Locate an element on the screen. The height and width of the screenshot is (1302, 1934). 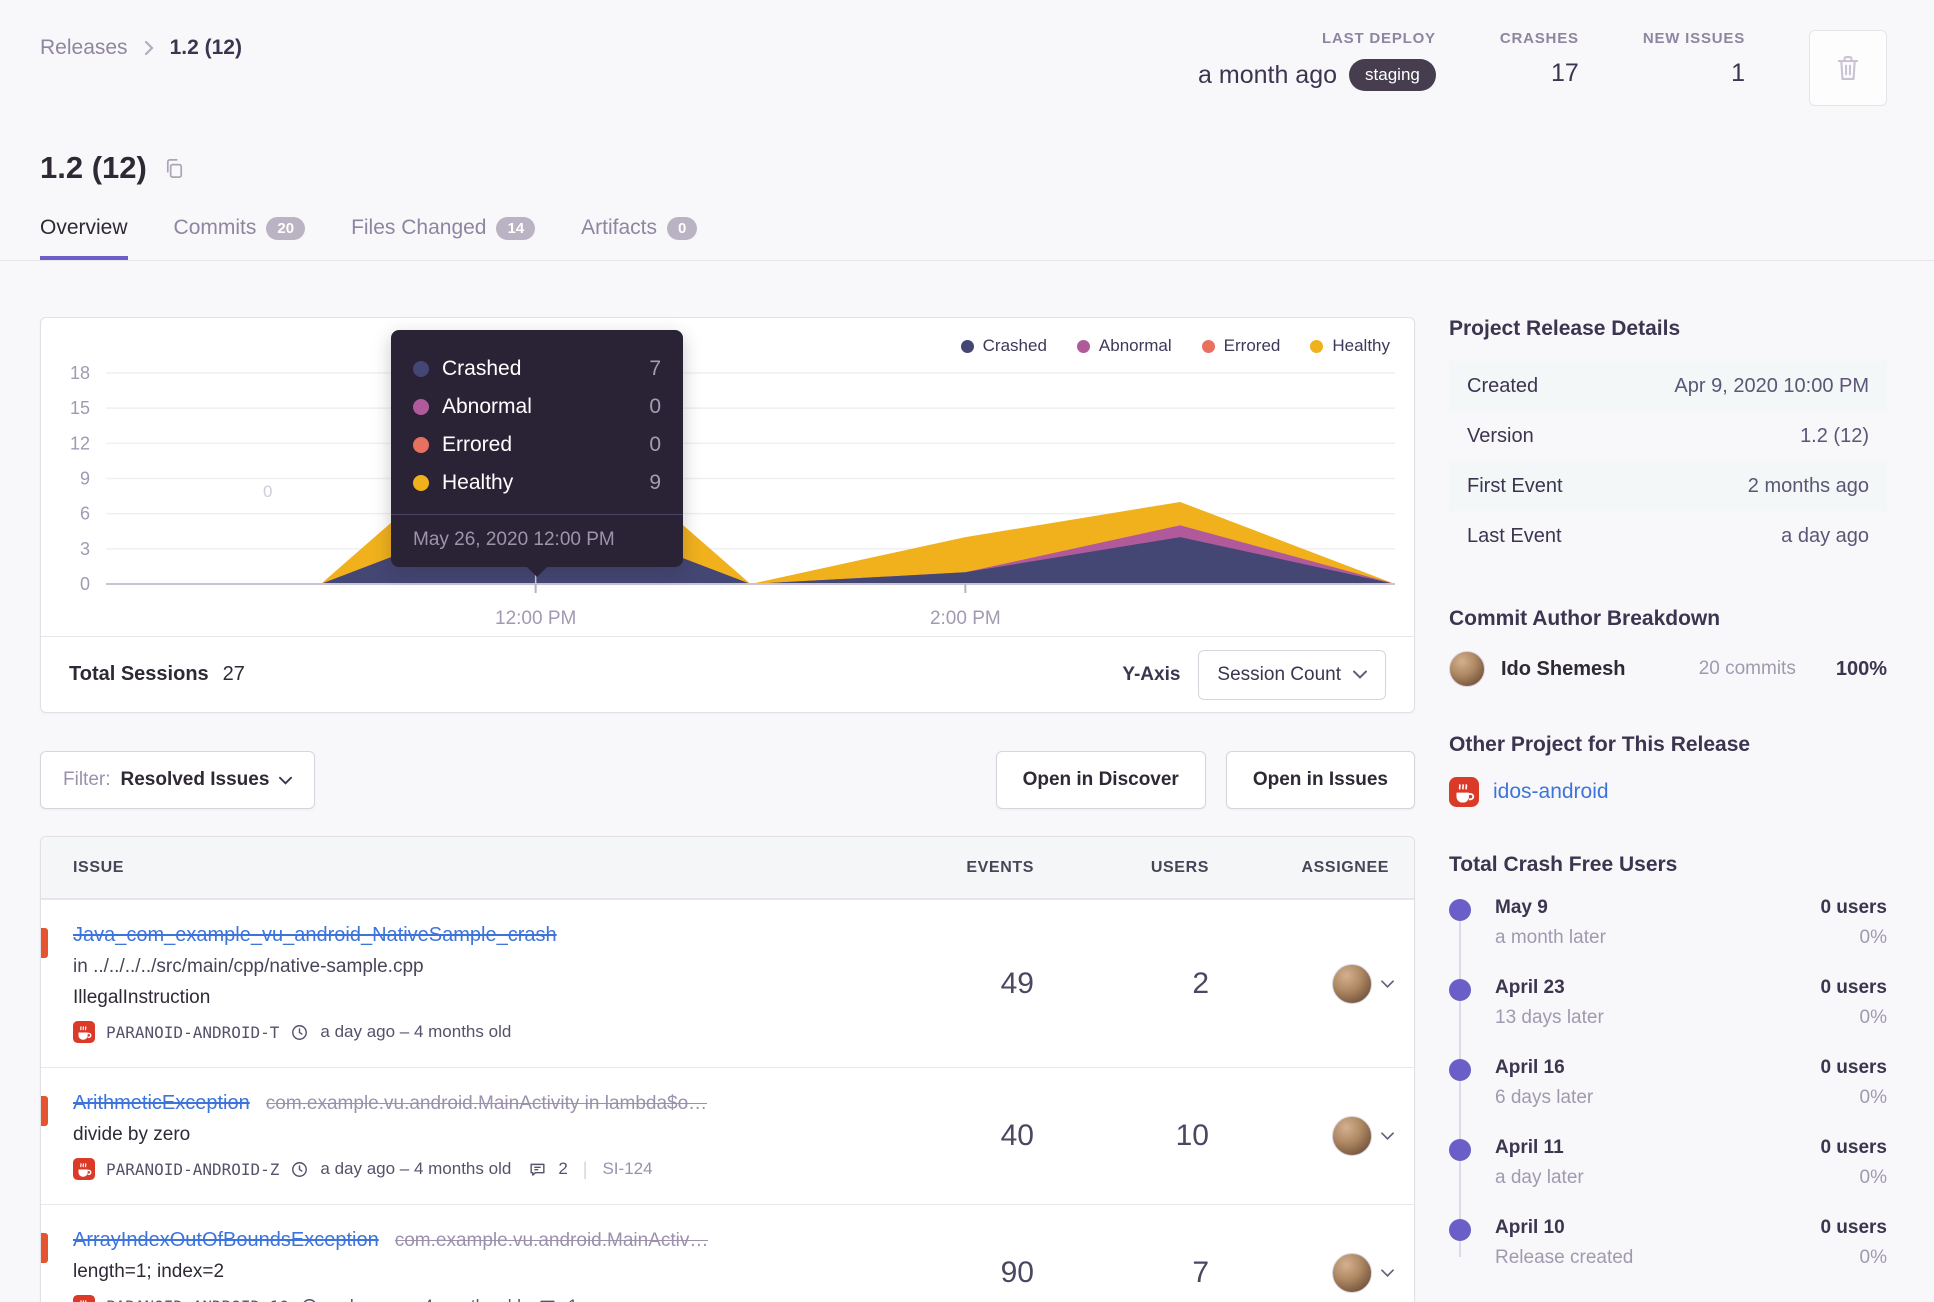
filter-selected-value: Resolved Issues is located at coordinates (195, 779).